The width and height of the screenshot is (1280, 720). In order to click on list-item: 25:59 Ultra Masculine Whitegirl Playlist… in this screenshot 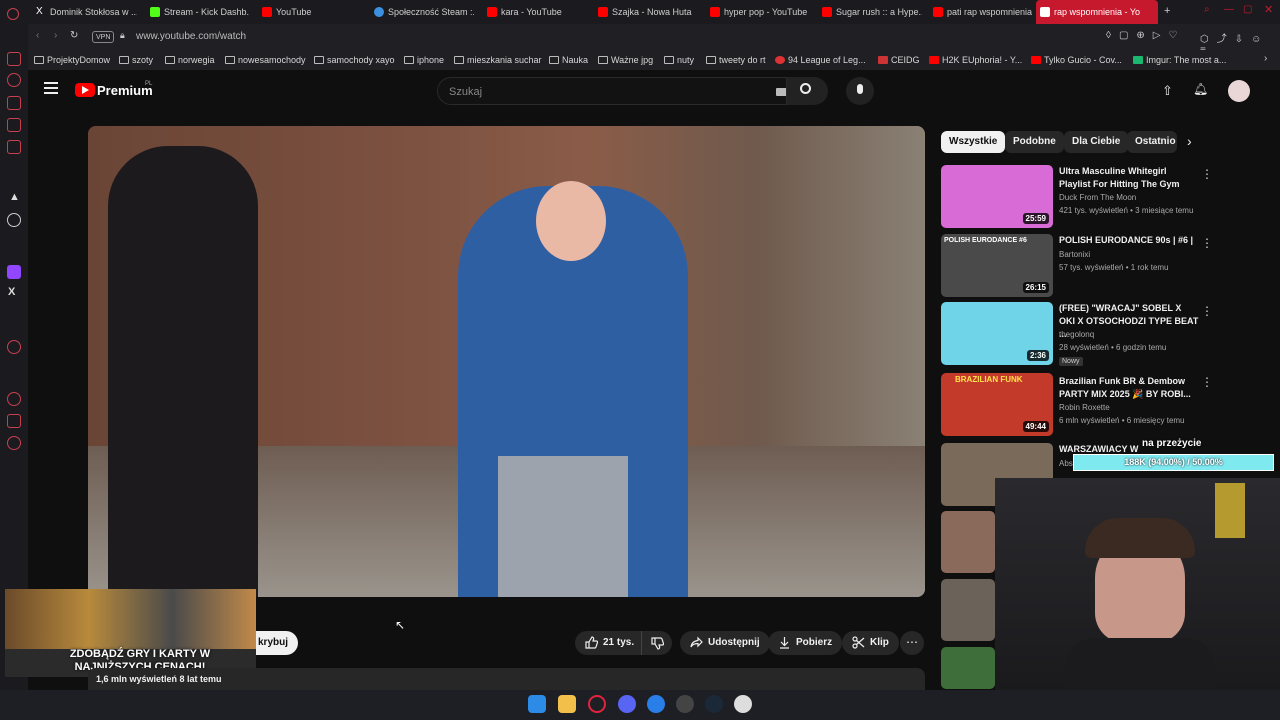, I will do `click(1081, 197)`.